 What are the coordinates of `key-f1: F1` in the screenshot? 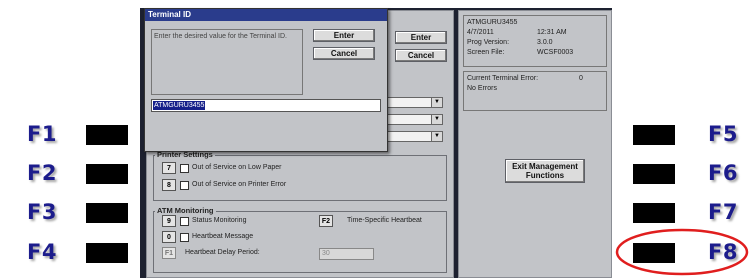 It's located at (169, 253).